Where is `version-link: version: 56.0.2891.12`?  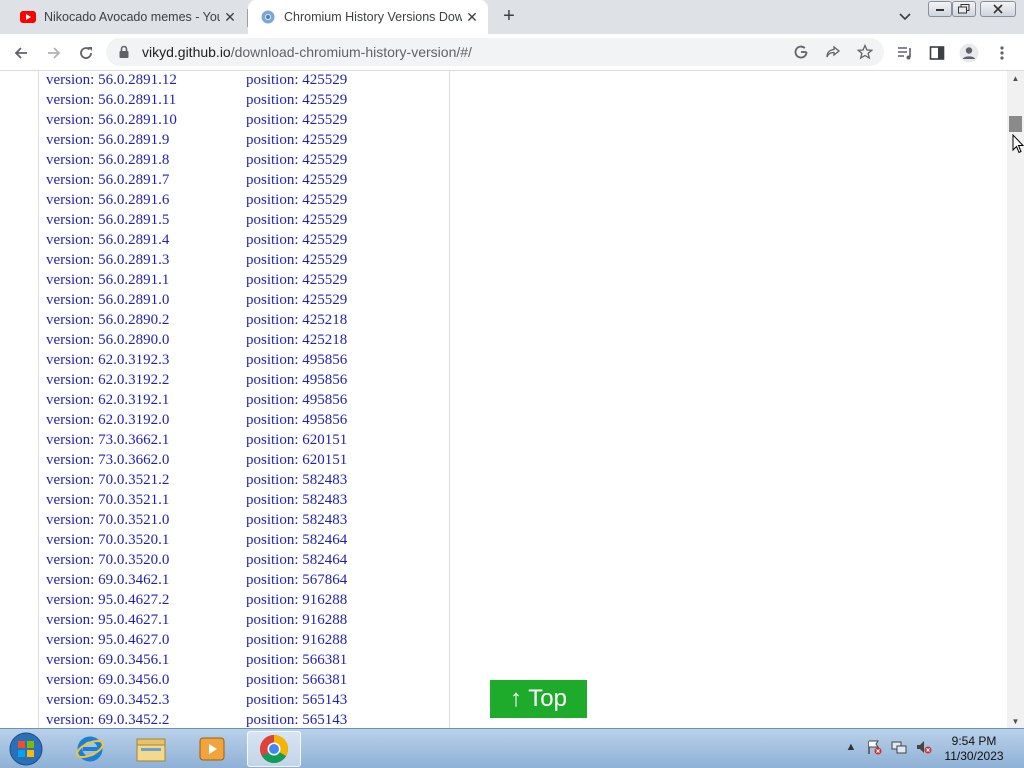 version-link: version: 56.0.2891.12 is located at coordinates (111, 80).